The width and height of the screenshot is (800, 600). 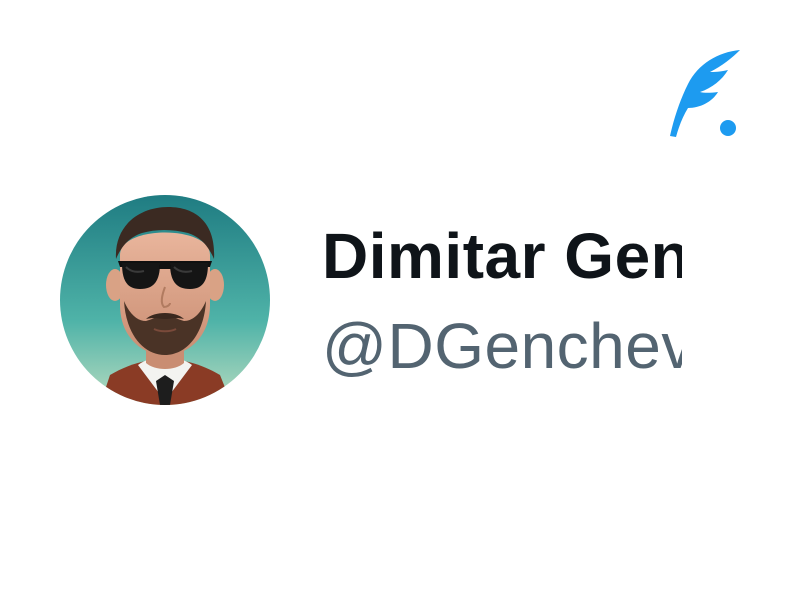 What do you see at coordinates (502, 303) in the screenshot?
I see `profile-name-block: Dimitar Genchev @DGenchev` at bounding box center [502, 303].